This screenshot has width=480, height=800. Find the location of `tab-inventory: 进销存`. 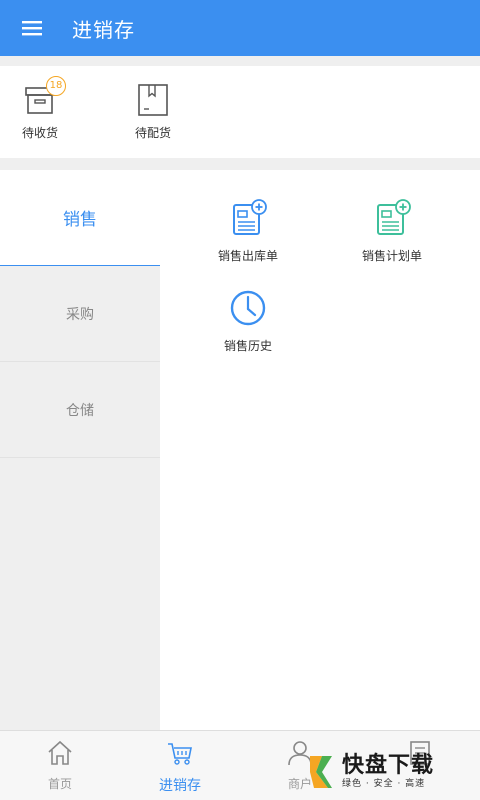

tab-inventory: 进销存 is located at coordinates (180, 765).